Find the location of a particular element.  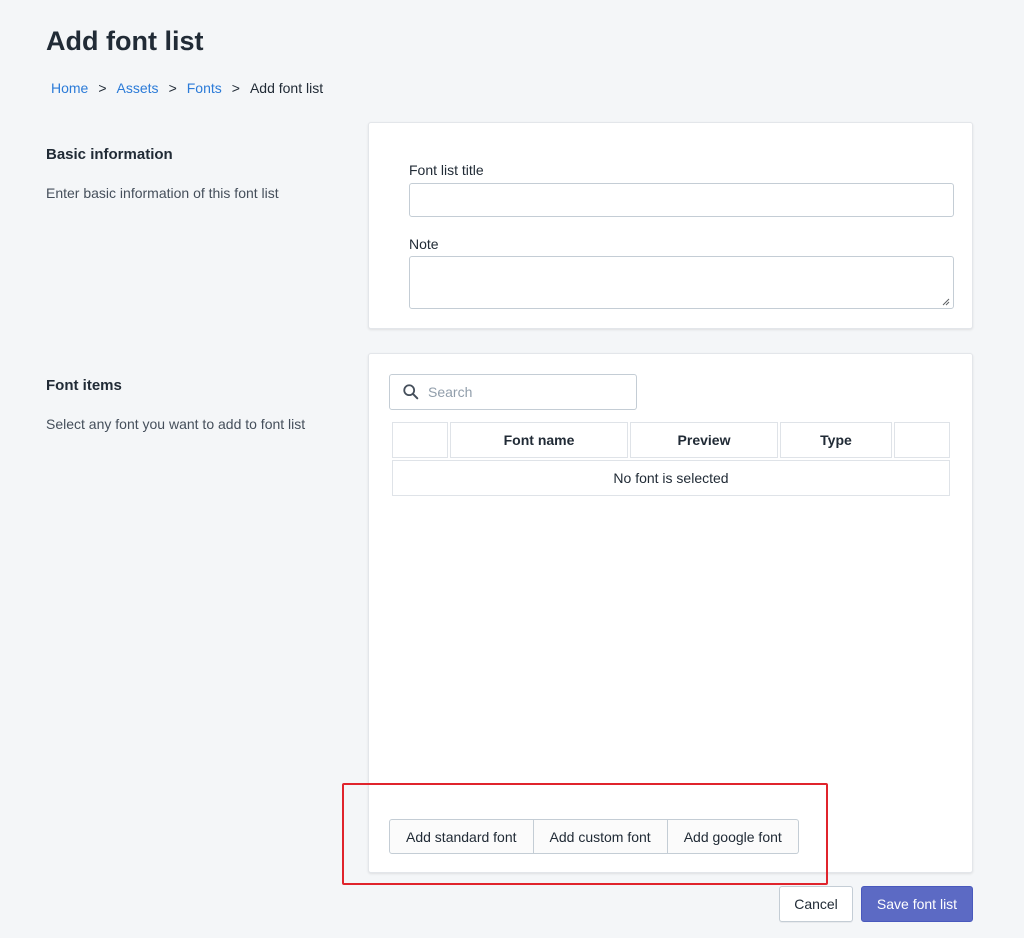

table-header-row: Font name Preview Type is located at coordinates (671, 440).